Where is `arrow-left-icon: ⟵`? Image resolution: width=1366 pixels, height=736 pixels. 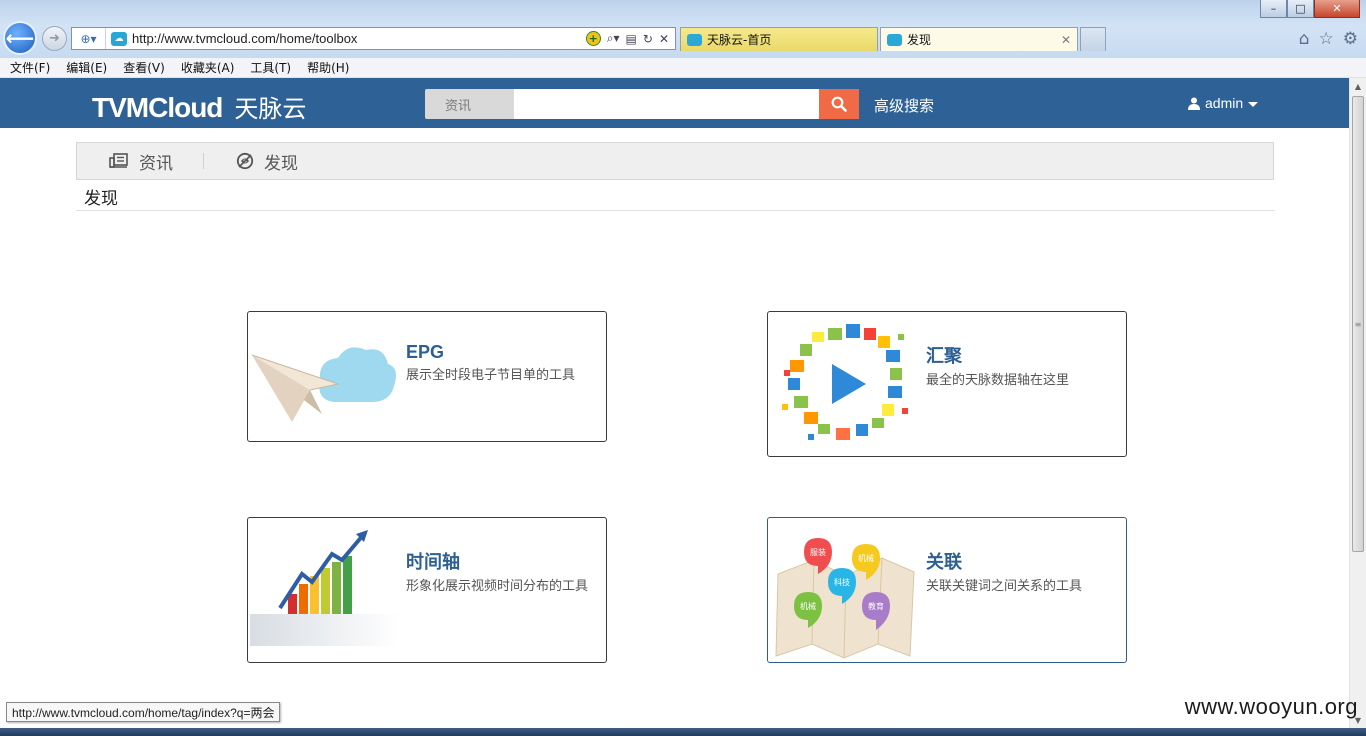
arrow-left-icon: ⟵ is located at coordinates (20, 38).